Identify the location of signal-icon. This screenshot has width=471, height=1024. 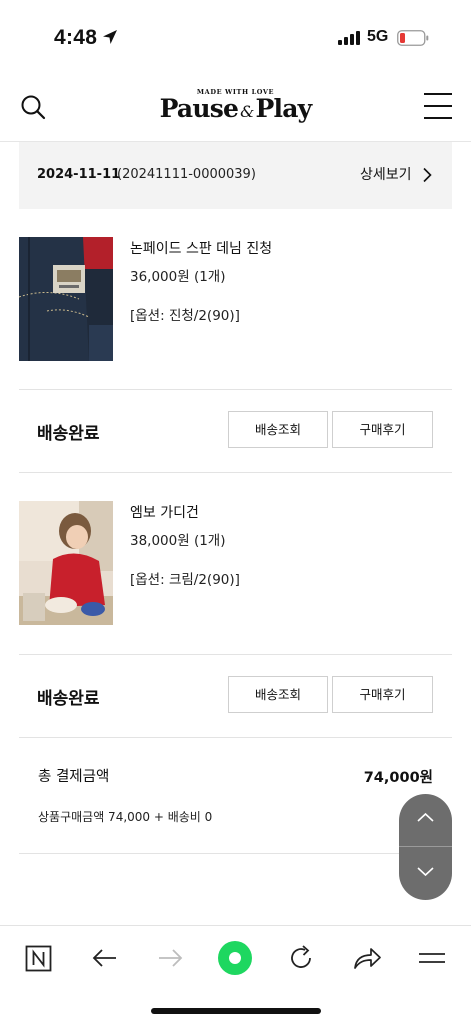
(350, 38).